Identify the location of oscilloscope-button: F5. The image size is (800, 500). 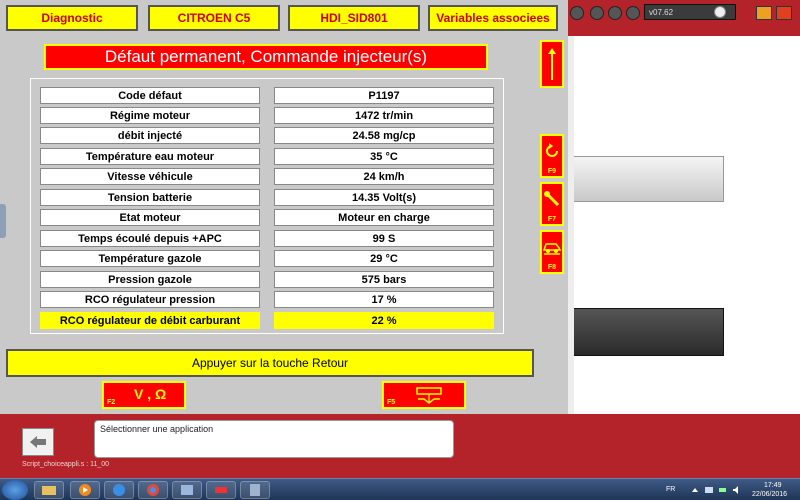
(424, 395).